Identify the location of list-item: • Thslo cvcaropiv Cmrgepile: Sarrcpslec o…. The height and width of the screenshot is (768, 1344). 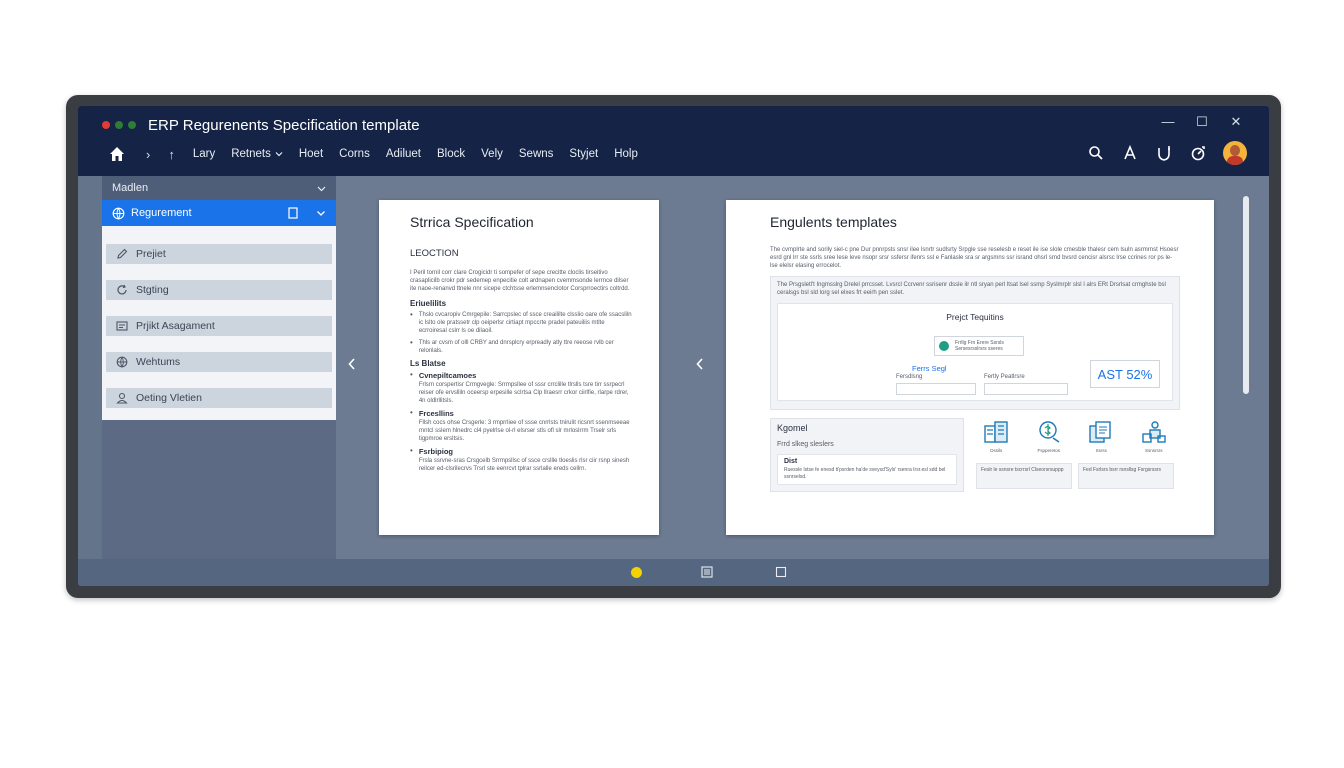
(521, 323).